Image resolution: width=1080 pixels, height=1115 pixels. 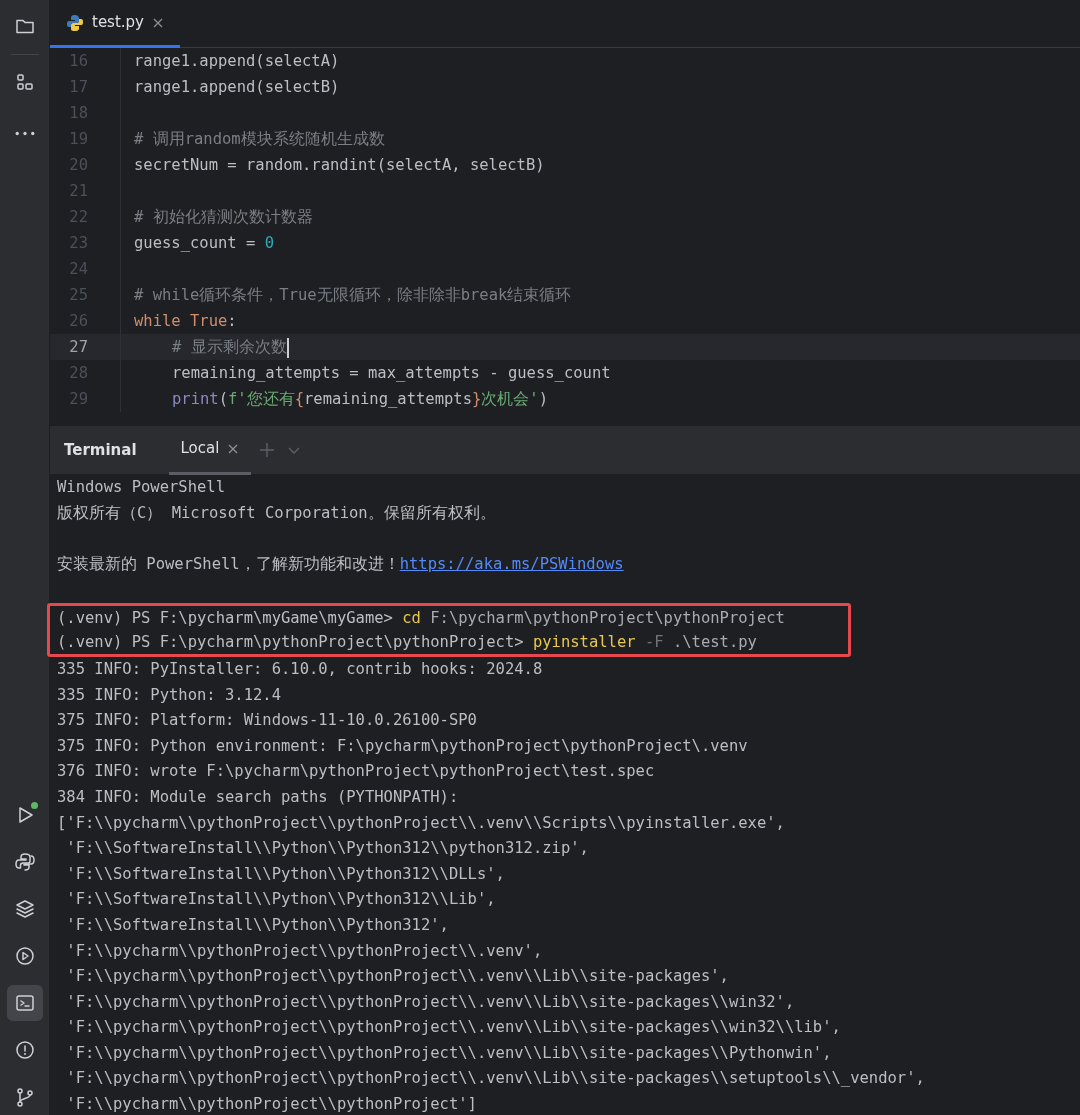 I want to click on terminal-line: 'F:\\pycharm\\pythonProject\\pythonProject\\.venv\\Lib\\site-packages\\win32',, so click(x=430, y=1002).